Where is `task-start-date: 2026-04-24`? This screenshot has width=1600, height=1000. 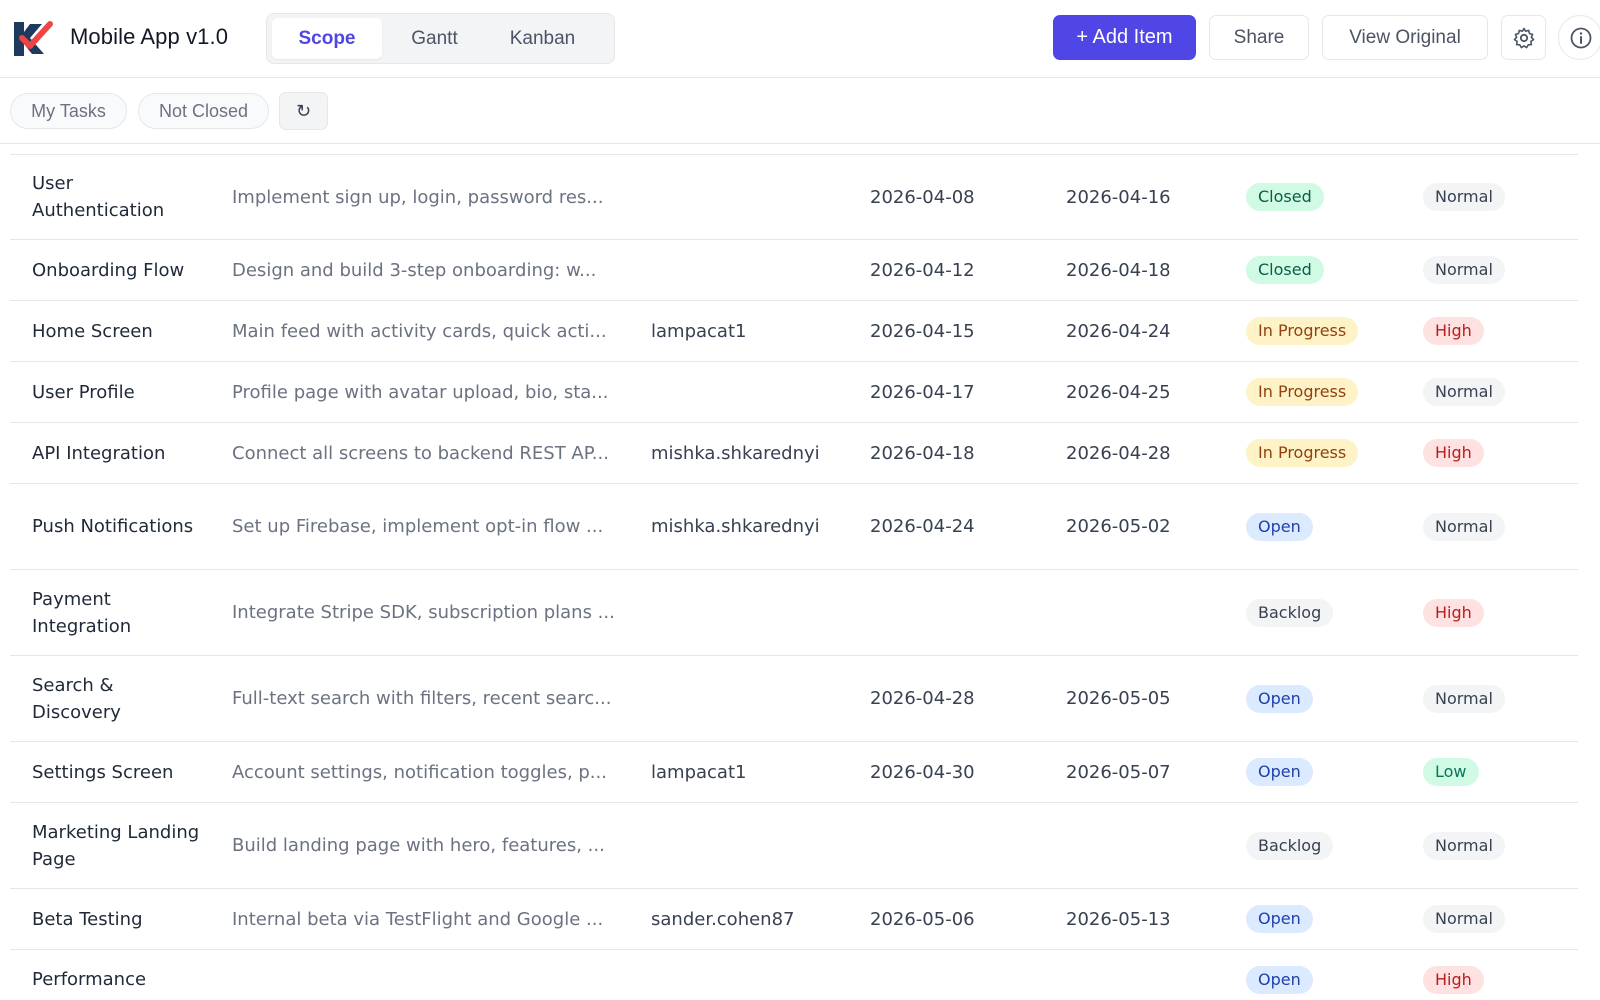
task-start-date: 2026-04-24 is located at coordinates (935, 526).